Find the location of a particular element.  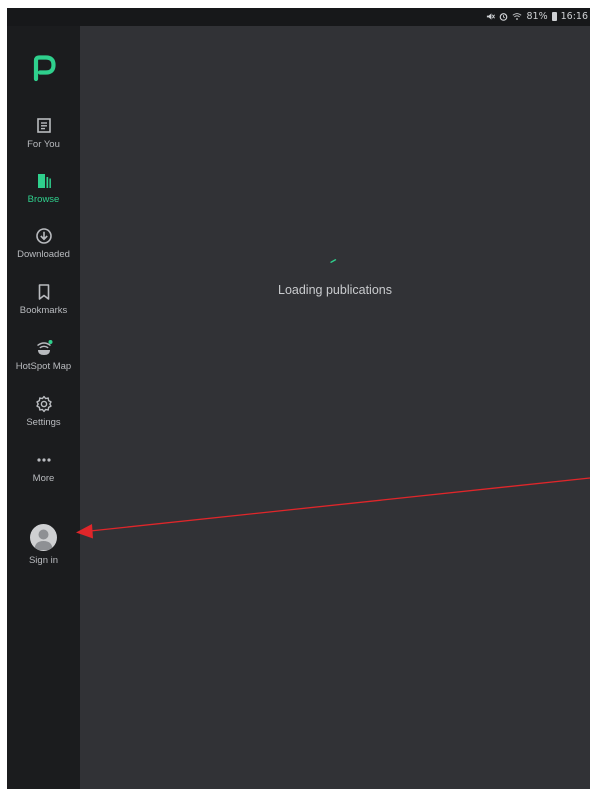

nav-item-downloaded: Downloaded is located at coordinates (43, 250).